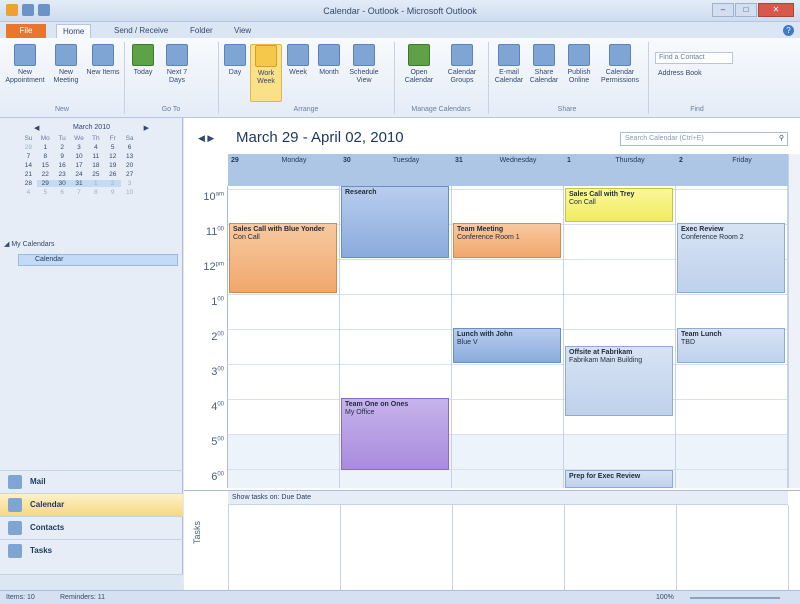  Describe the element at coordinates (28, 165) in the screenshot. I see `mini-day: 14` at that location.